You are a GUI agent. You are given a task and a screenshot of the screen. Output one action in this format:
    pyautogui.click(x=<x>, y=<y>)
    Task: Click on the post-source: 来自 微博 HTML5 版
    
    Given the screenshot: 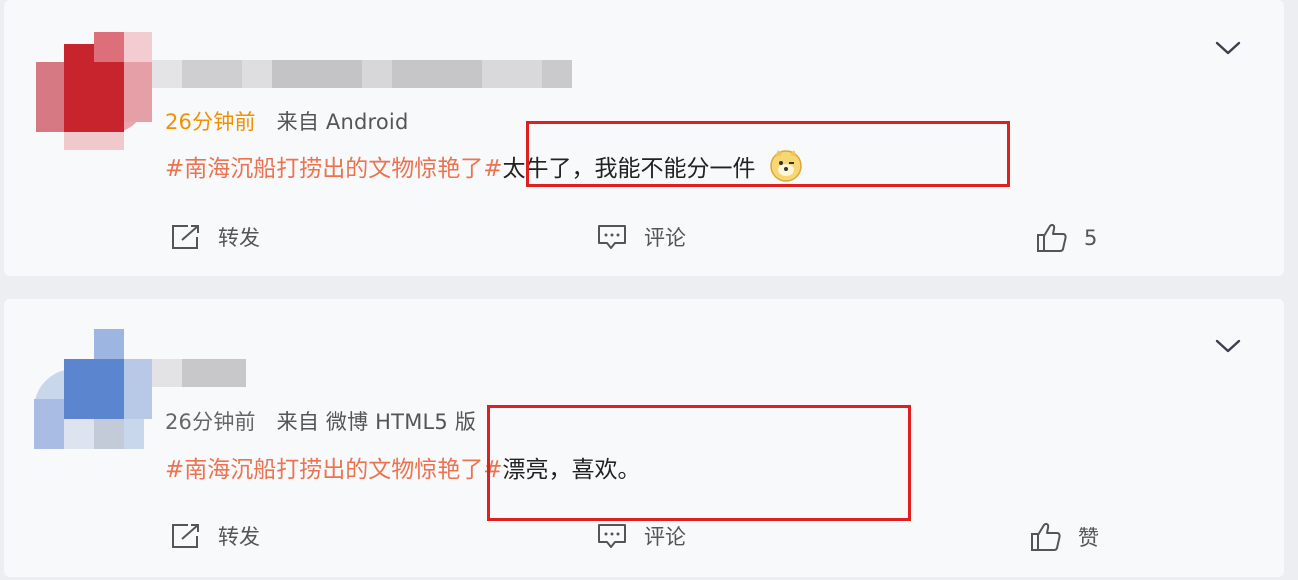 What is the action you would take?
    pyautogui.click(x=376, y=422)
    